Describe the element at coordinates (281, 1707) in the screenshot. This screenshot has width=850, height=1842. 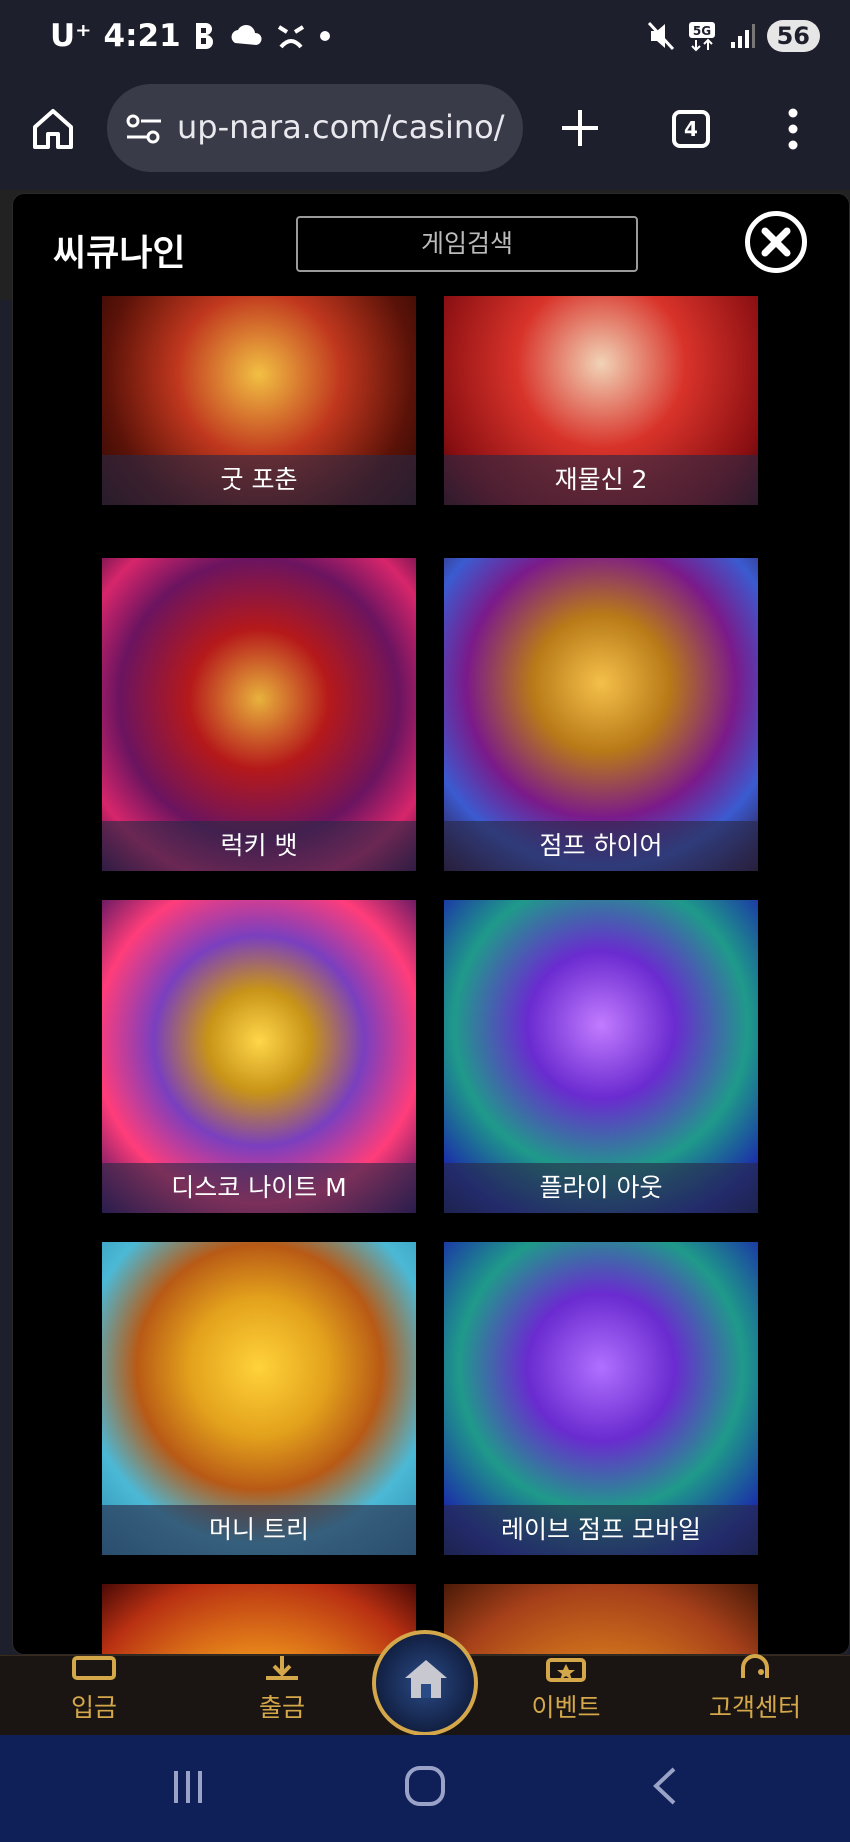
I see `nav-withdraw-label: 출금` at that location.